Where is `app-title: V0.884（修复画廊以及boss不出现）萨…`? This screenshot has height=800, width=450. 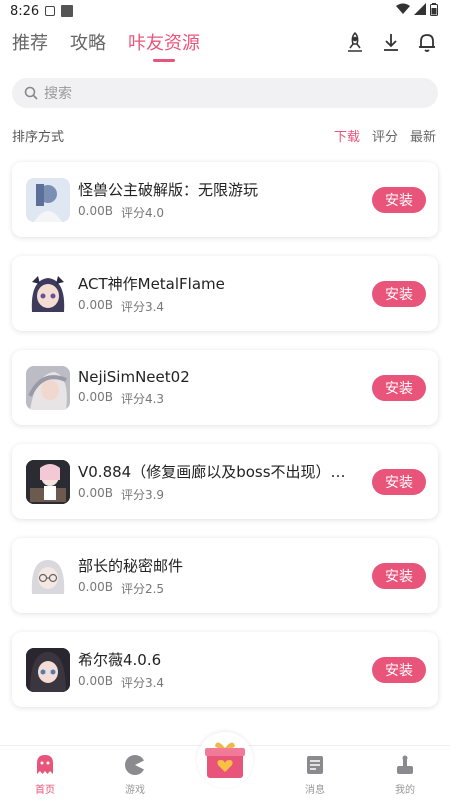 app-title: V0.884（修复画廊以及boss不出现）萨… is located at coordinates (218, 471).